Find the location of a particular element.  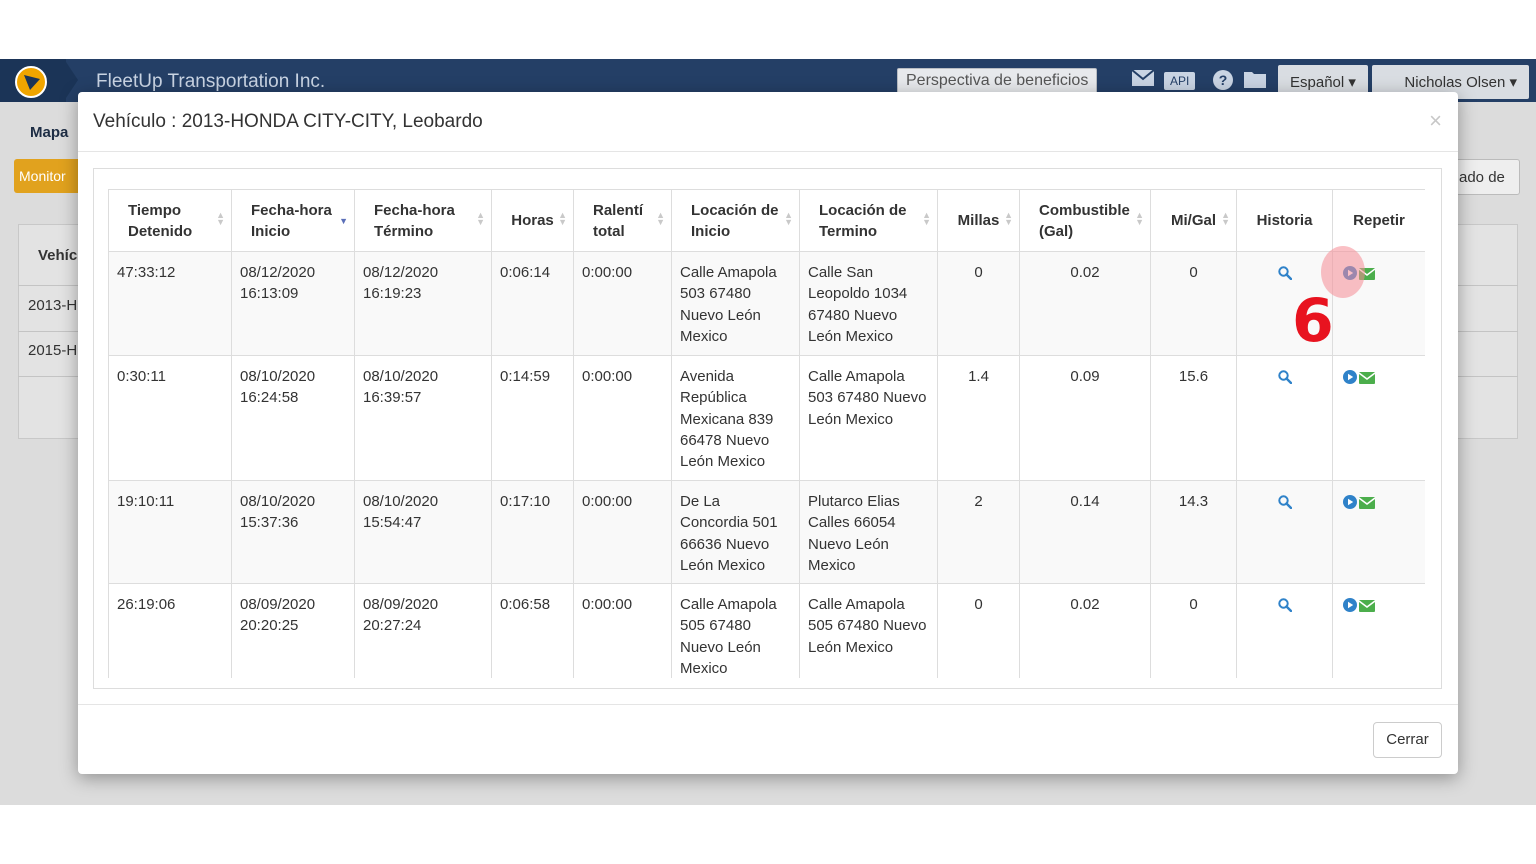

header-label: Fecha-hora Término is located at coordinates (414, 220).